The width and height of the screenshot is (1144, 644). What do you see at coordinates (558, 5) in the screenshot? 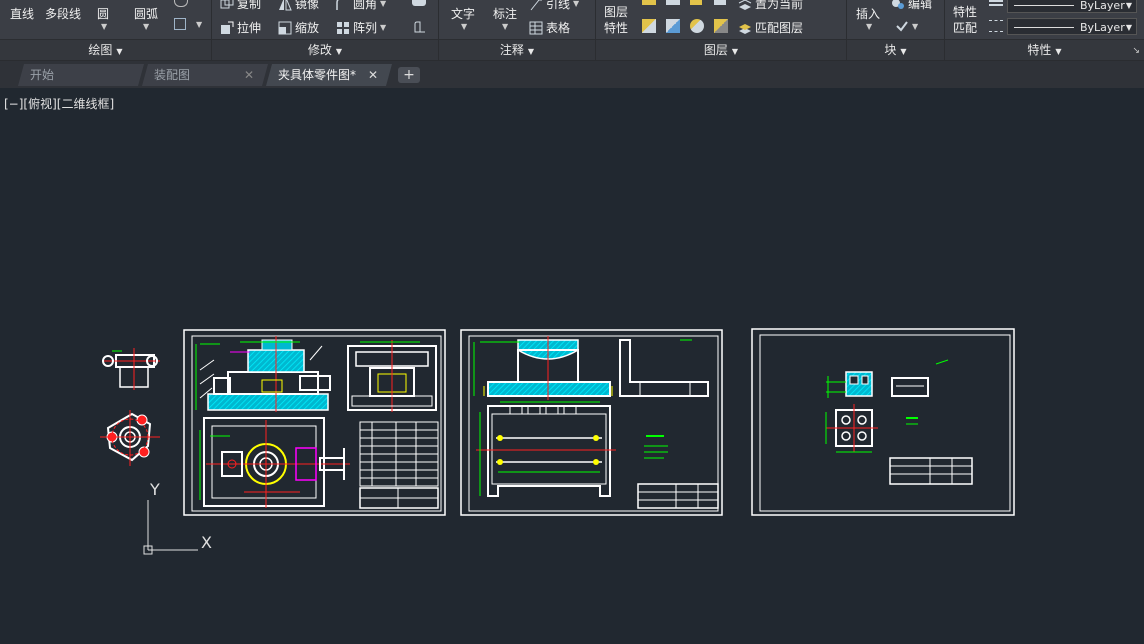
I see `leader-label: 引线` at bounding box center [558, 5].